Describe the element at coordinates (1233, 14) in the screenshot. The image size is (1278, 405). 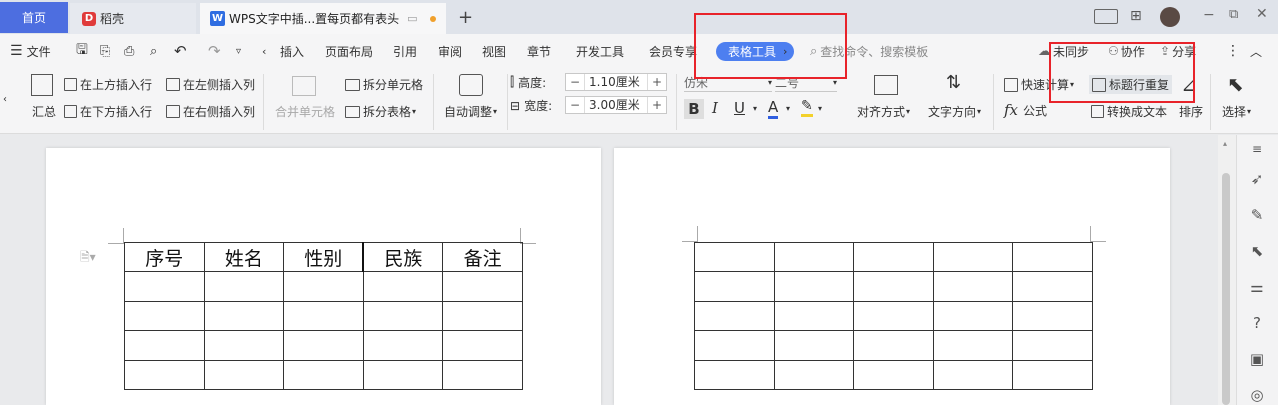
I see `restore-icon: ⧉` at that location.